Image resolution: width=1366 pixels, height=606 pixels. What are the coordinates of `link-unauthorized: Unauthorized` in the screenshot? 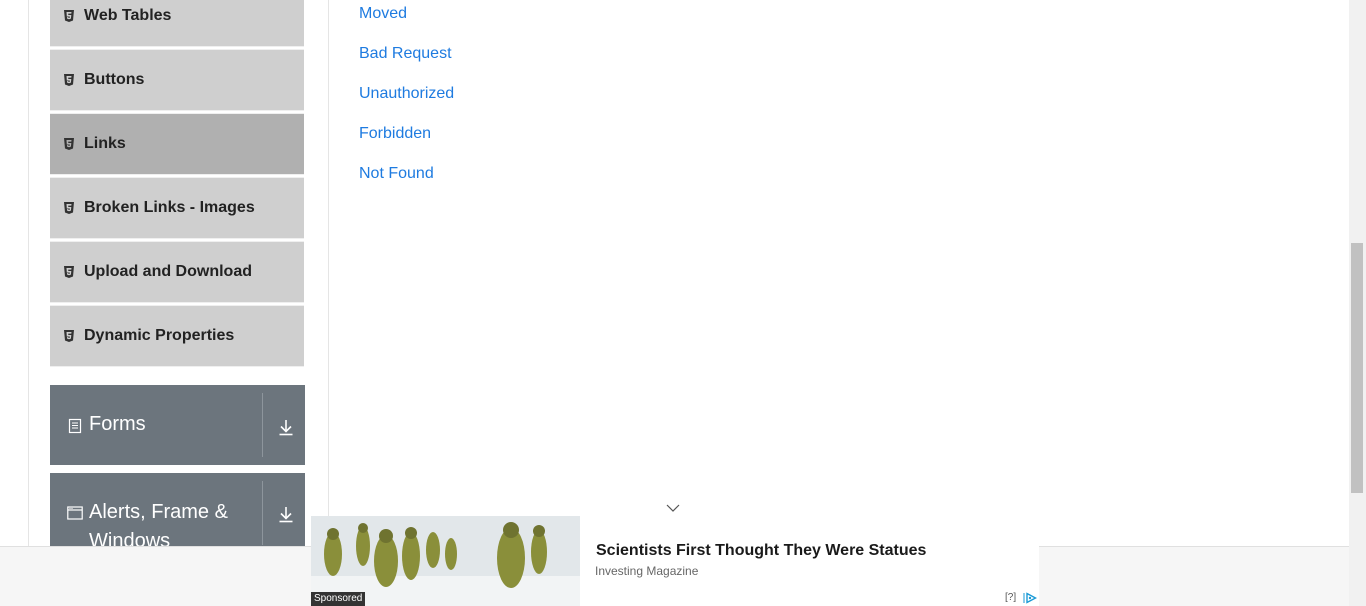 It's located at (406, 104).